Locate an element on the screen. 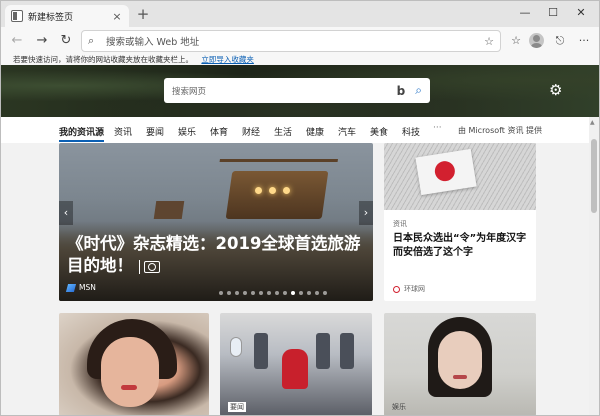 The height and width of the screenshot is (416, 600). tab-food: 美食 is located at coordinates (379, 131).